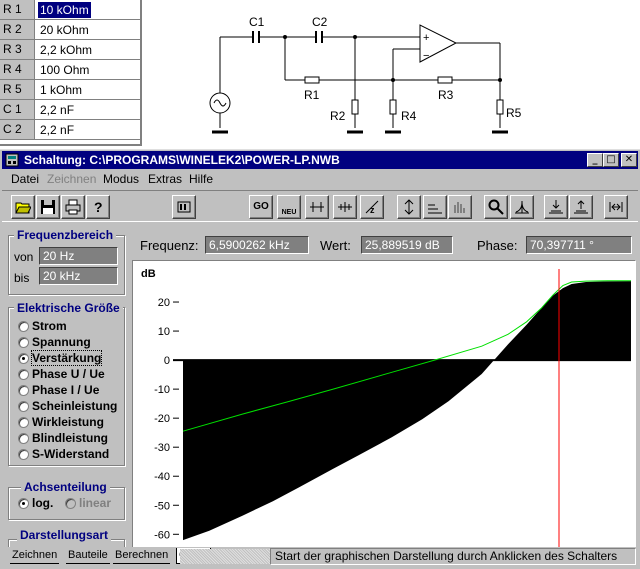 The height and width of the screenshot is (569, 640). I want to click on y-tick-label: 10, so click(164, 332).